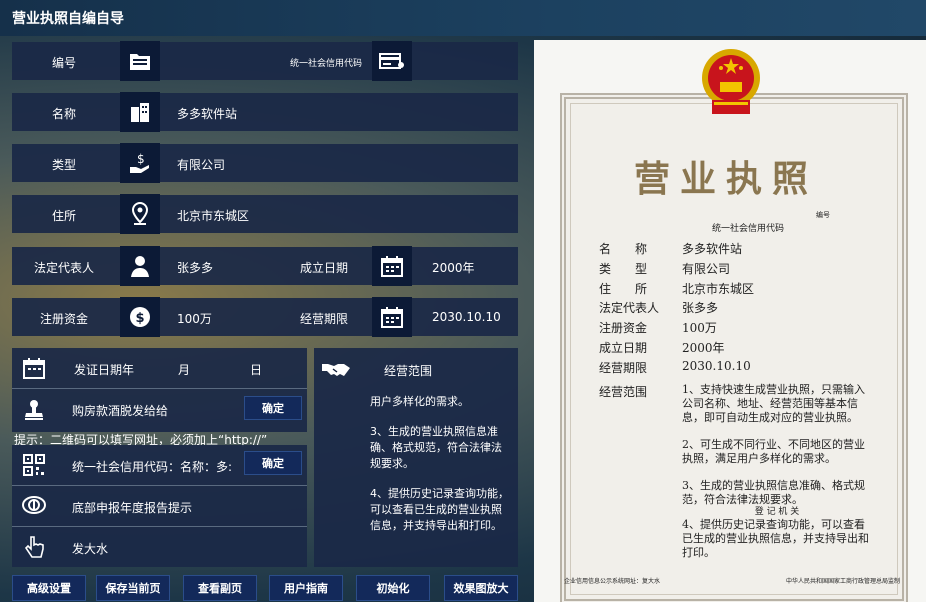 The image size is (926, 602). Describe the element at coordinates (184, 369) in the screenshot. I see `month-label: 月` at that location.